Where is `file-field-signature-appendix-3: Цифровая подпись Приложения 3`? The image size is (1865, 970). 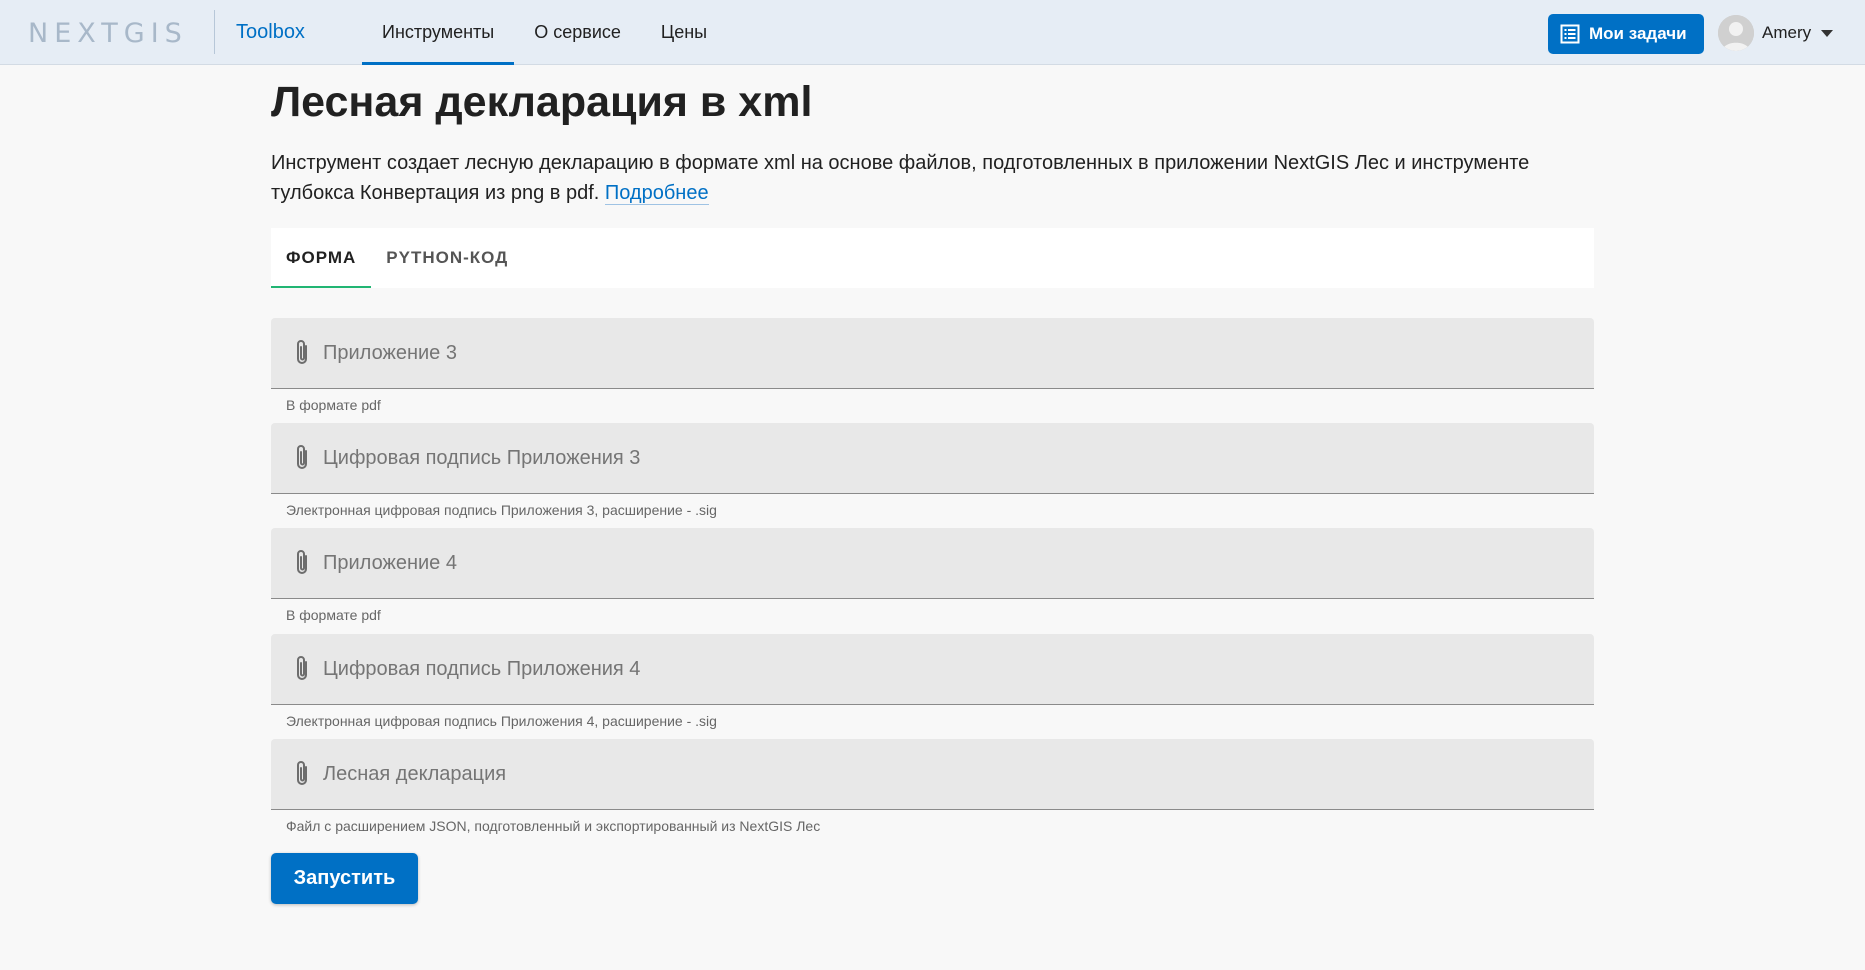 file-field-signature-appendix-3: Цифровая подпись Приложения 3 is located at coordinates (932, 458).